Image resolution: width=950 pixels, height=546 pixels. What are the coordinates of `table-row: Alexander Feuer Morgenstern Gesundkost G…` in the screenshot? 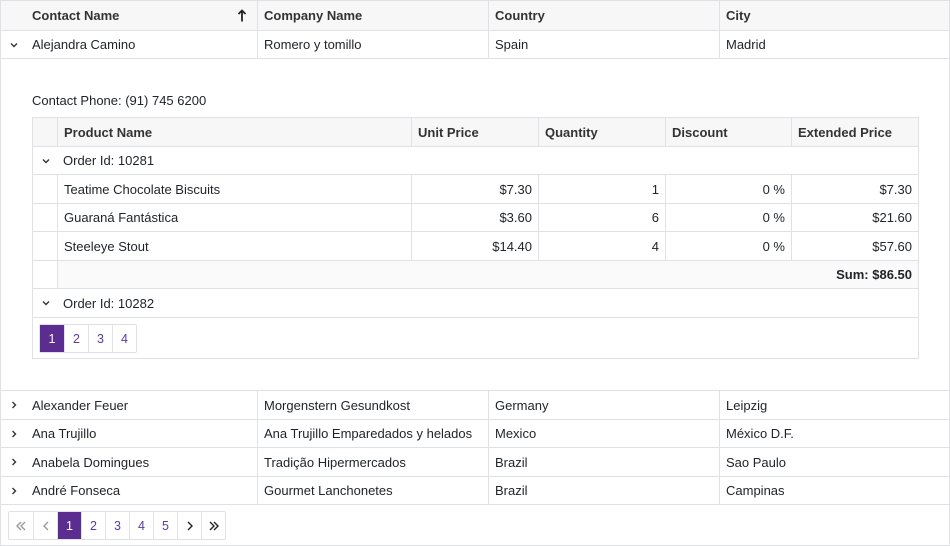 It's located at (475, 405).